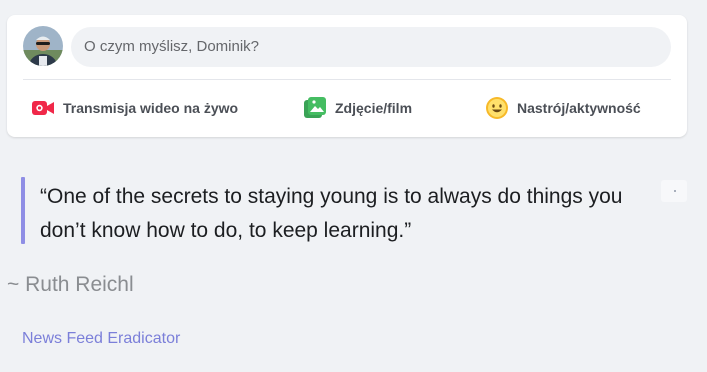 This screenshot has width=707, height=372. I want to click on divider, so click(347, 79).